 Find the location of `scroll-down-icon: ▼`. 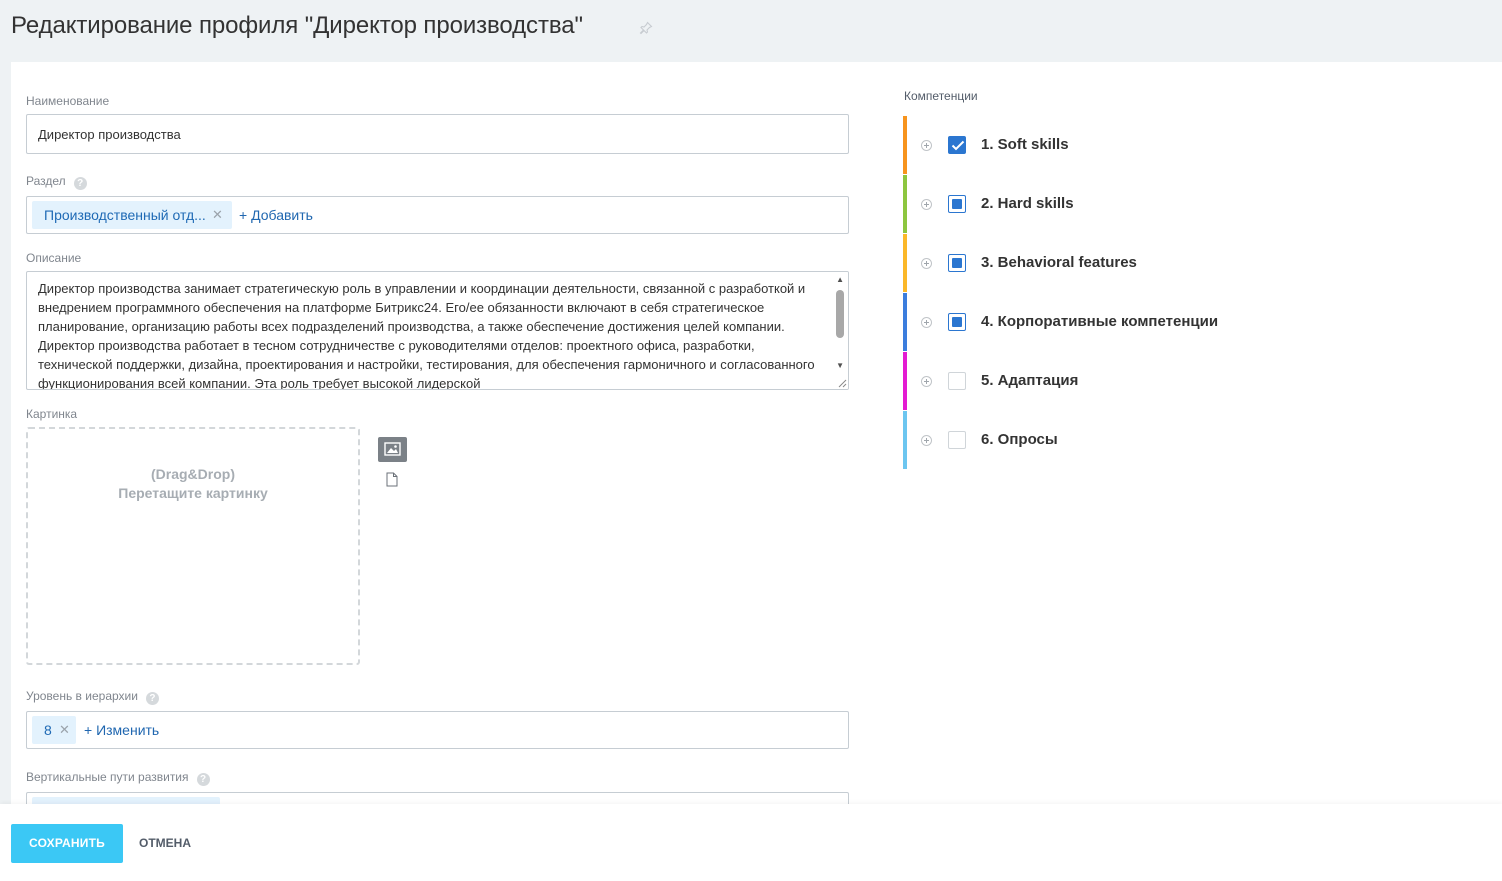

scroll-down-icon: ▼ is located at coordinates (840, 365).